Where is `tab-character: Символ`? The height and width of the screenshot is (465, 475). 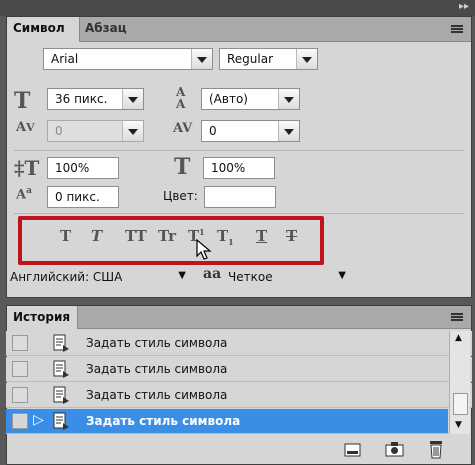 tab-character: Символ is located at coordinates (43, 29).